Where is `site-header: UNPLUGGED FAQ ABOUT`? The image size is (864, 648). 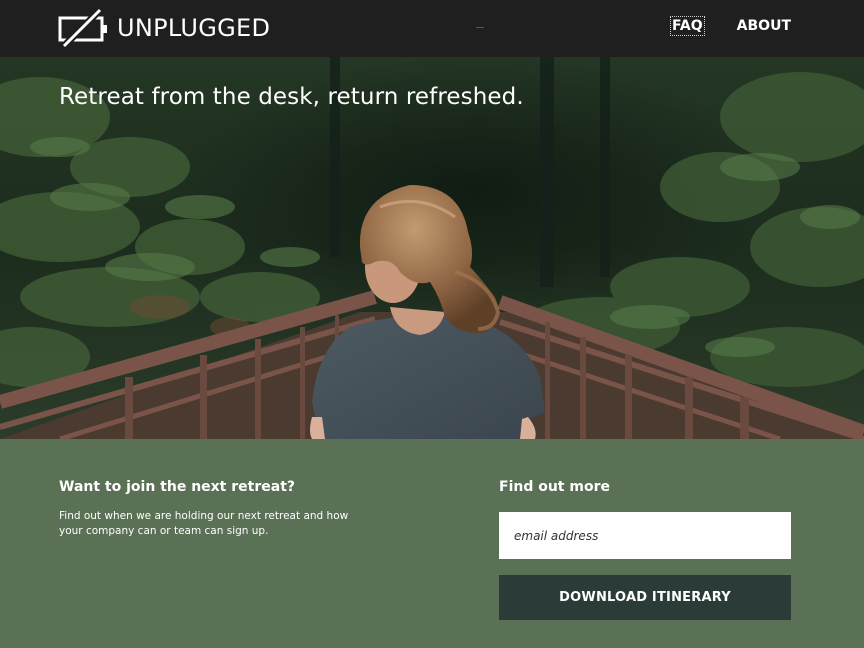 site-header: UNPLUGGED FAQ ABOUT is located at coordinates (432, 28).